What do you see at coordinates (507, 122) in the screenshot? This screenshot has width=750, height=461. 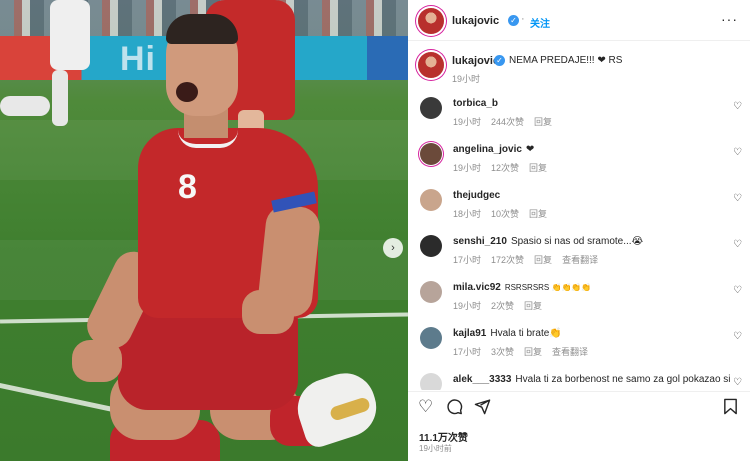 I see `comment-likes: 244次赞` at bounding box center [507, 122].